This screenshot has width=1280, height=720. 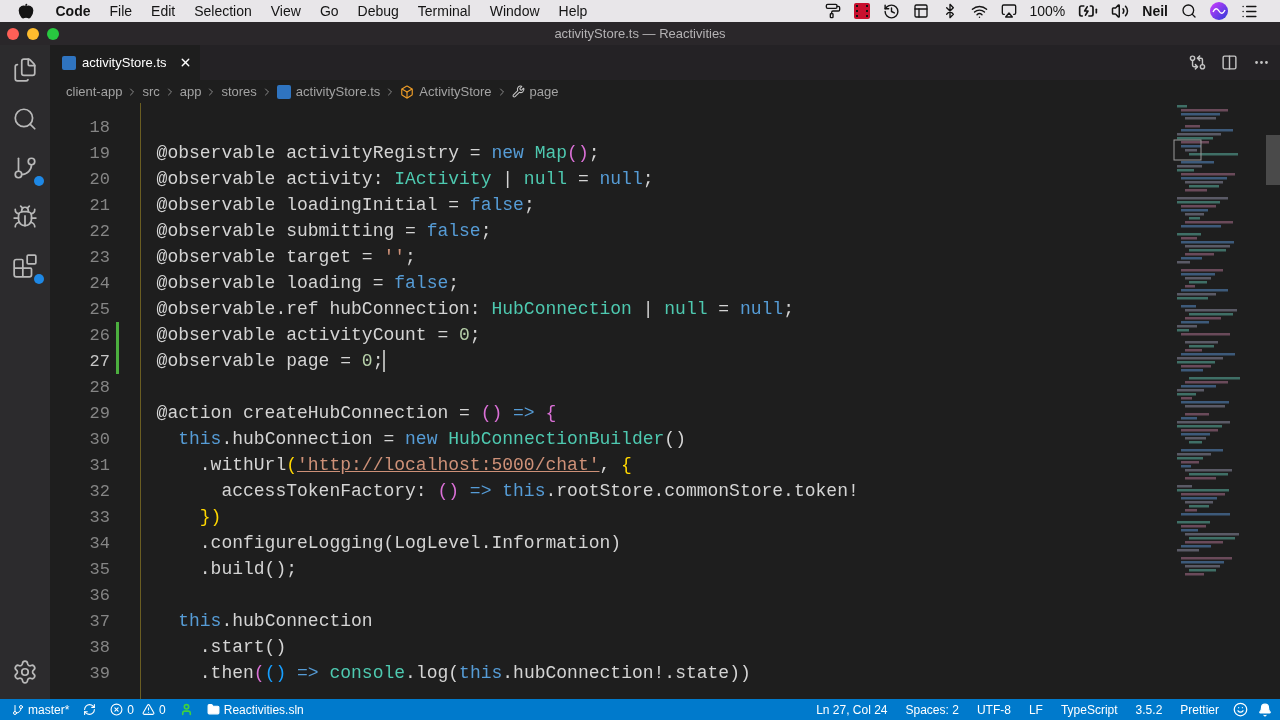 I want to click on breadcrumb-item: src, so click(x=151, y=91).